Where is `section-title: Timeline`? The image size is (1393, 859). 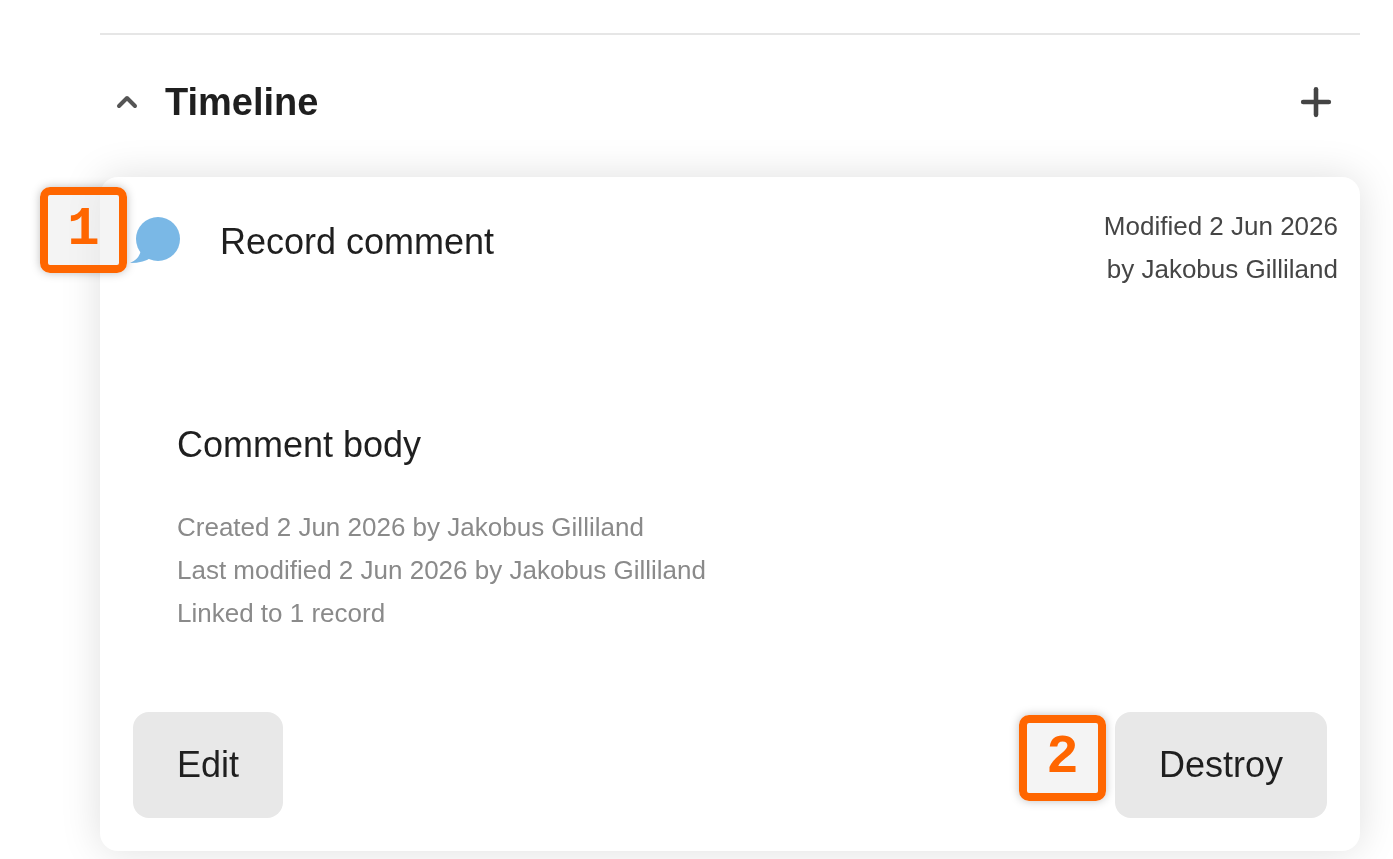 section-title: Timeline is located at coordinates (242, 102).